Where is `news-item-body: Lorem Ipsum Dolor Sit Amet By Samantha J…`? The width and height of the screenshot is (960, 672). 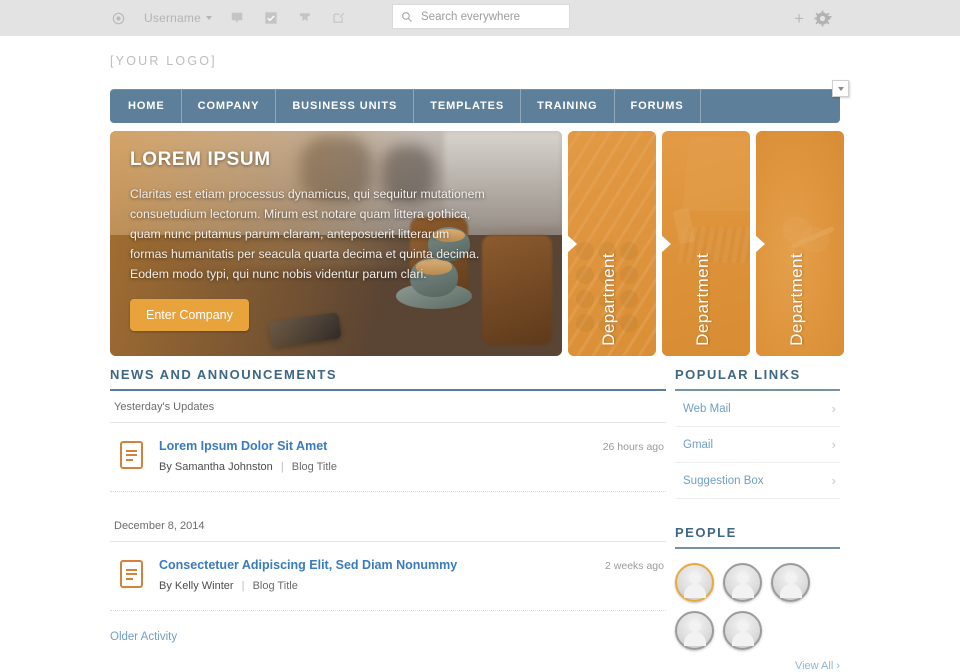
news-item-body: Lorem Ipsum Dolor Sit Amet By Samantha J… is located at coordinates (248, 456).